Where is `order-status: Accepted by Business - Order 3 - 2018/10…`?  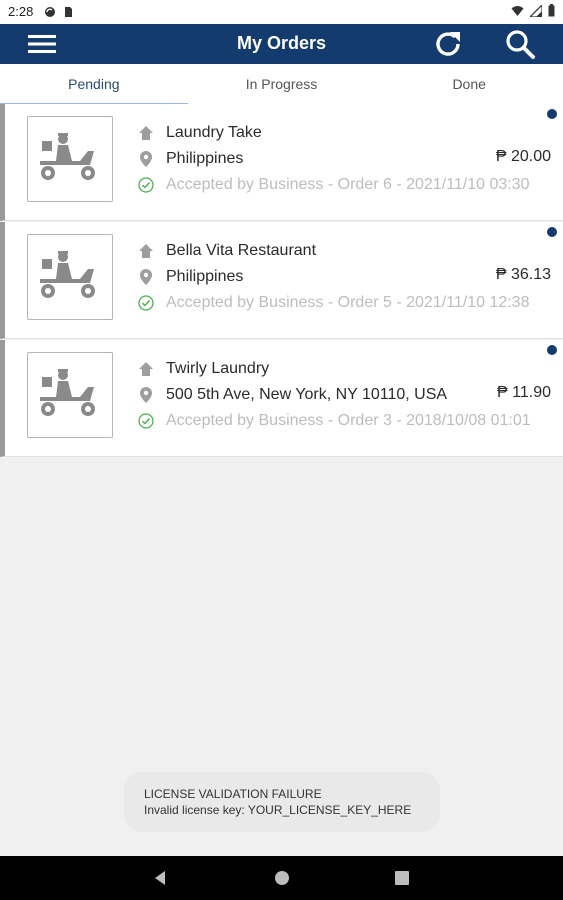
order-status: Accepted by Business - Order 3 - 2018/10… is located at coordinates (348, 420).